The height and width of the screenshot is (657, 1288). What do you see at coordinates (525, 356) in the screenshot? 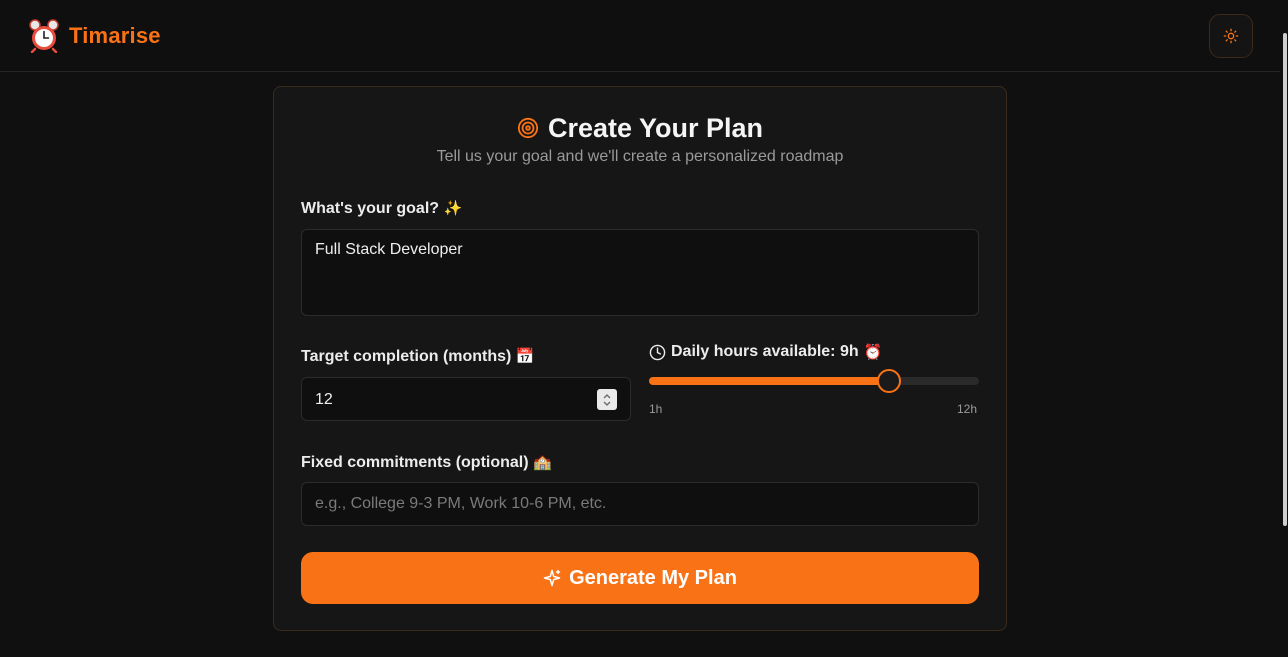
I see `calendar-emoji: 📅` at bounding box center [525, 356].